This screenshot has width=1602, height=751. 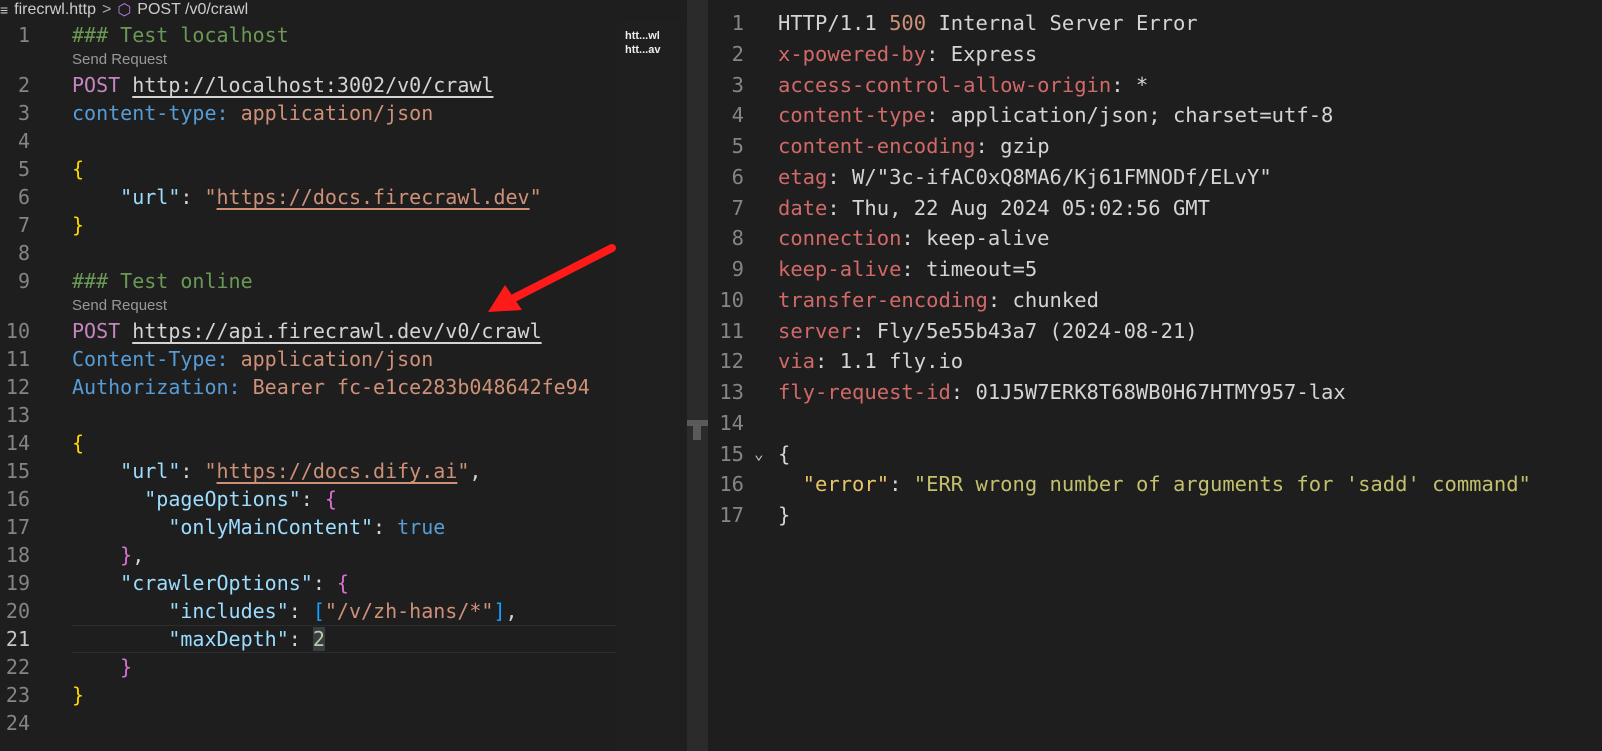 What do you see at coordinates (108, 555) in the screenshot?
I see `line-content: },` at bounding box center [108, 555].